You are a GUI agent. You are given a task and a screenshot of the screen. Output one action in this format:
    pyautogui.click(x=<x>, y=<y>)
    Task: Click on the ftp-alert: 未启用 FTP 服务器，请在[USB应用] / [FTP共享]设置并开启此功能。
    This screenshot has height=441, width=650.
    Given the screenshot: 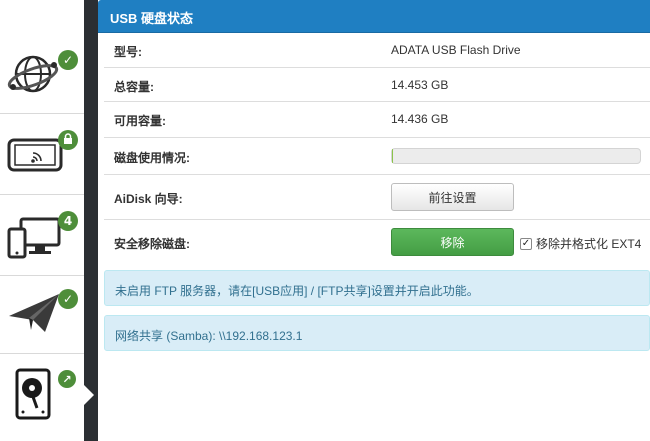 What is the action you would take?
    pyautogui.click(x=377, y=288)
    